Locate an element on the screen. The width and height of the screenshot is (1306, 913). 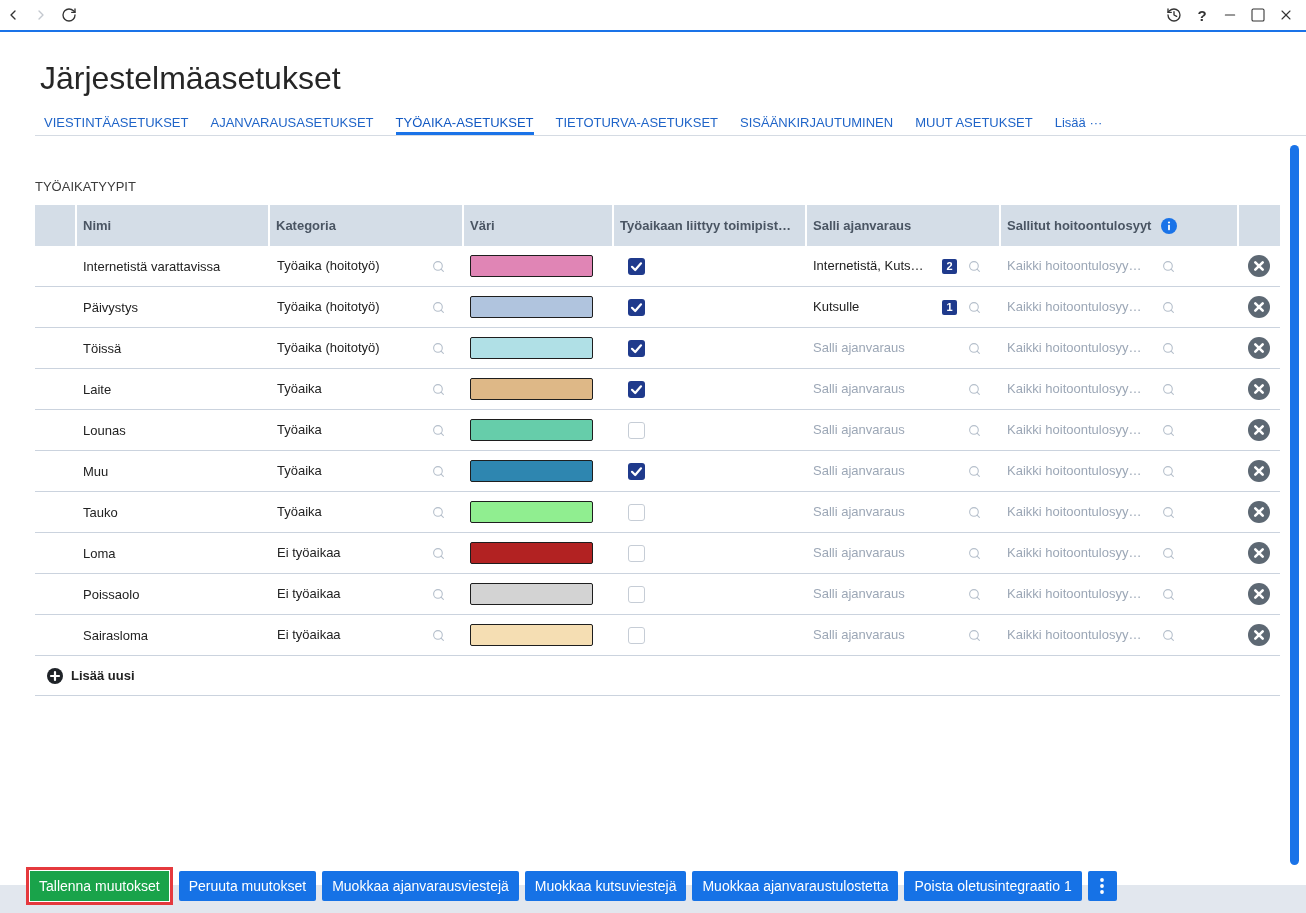
more-actions-button is located at coordinates (1102, 886).